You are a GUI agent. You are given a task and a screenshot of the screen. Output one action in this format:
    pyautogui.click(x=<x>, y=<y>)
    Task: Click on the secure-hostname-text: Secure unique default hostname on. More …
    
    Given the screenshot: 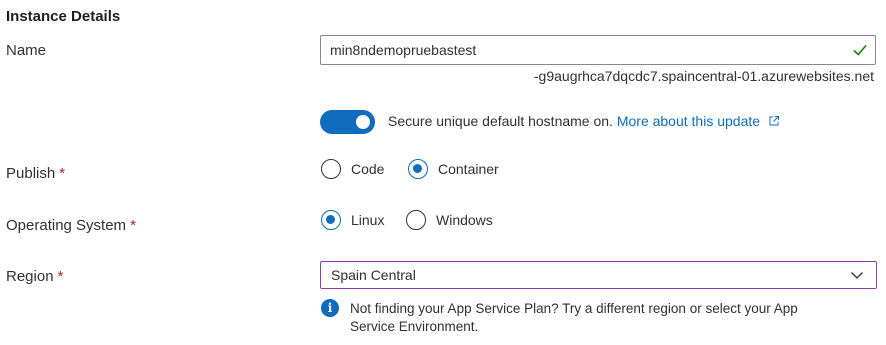 What is the action you would take?
    pyautogui.click(x=584, y=121)
    